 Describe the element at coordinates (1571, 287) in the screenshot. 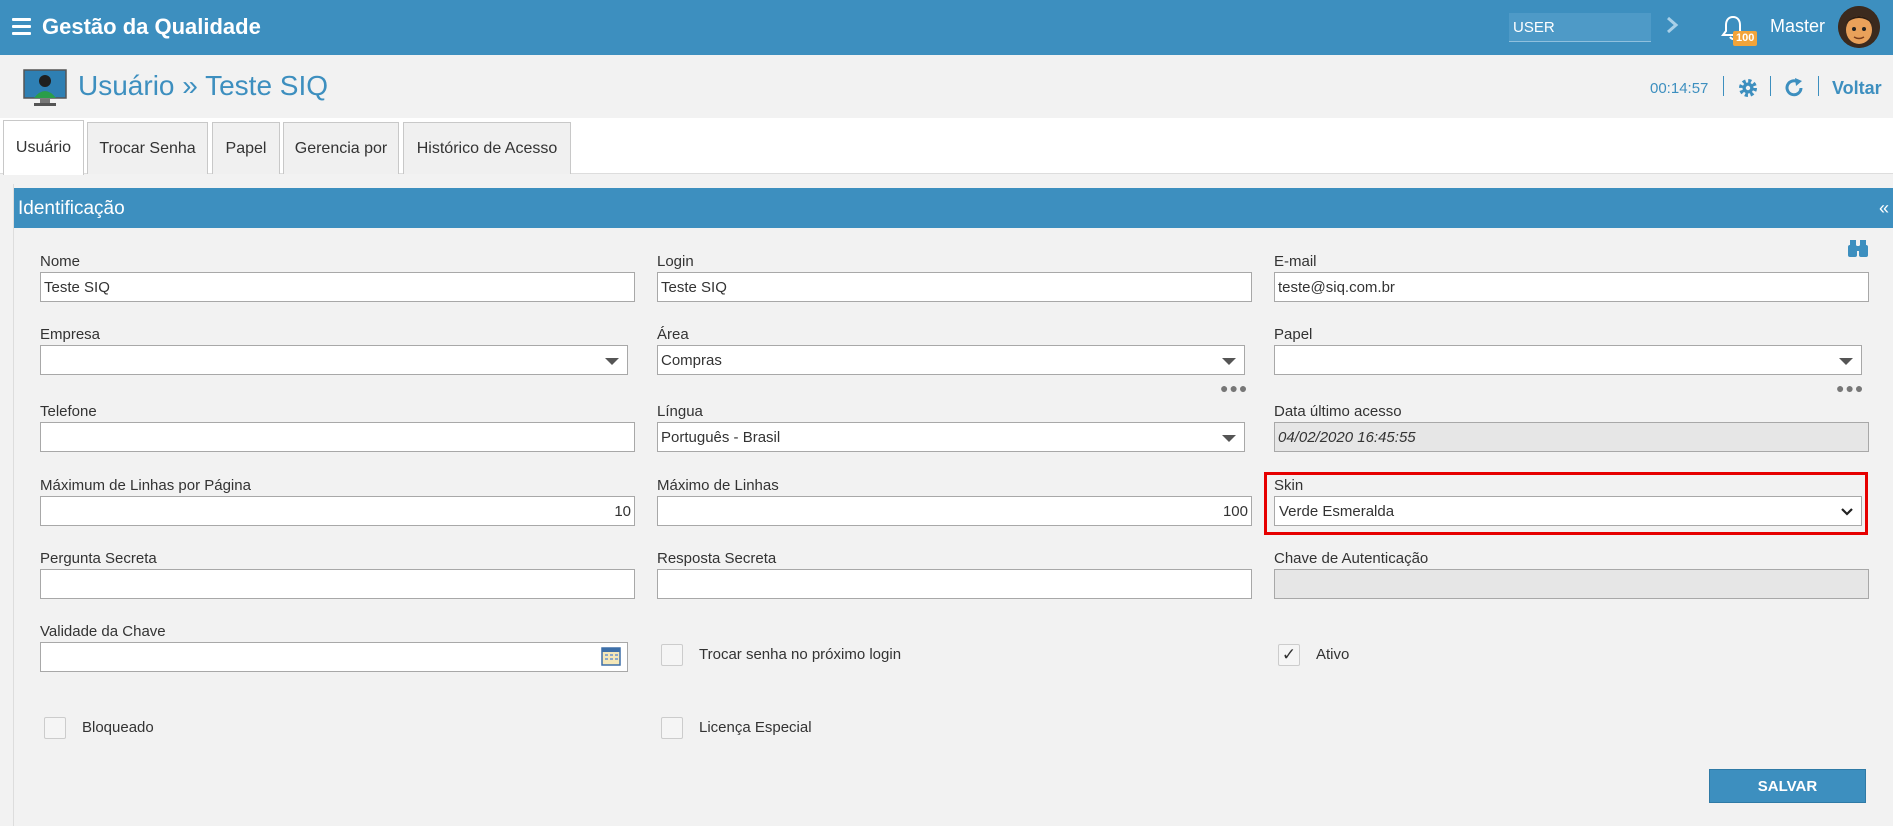

I see `email-field` at that location.